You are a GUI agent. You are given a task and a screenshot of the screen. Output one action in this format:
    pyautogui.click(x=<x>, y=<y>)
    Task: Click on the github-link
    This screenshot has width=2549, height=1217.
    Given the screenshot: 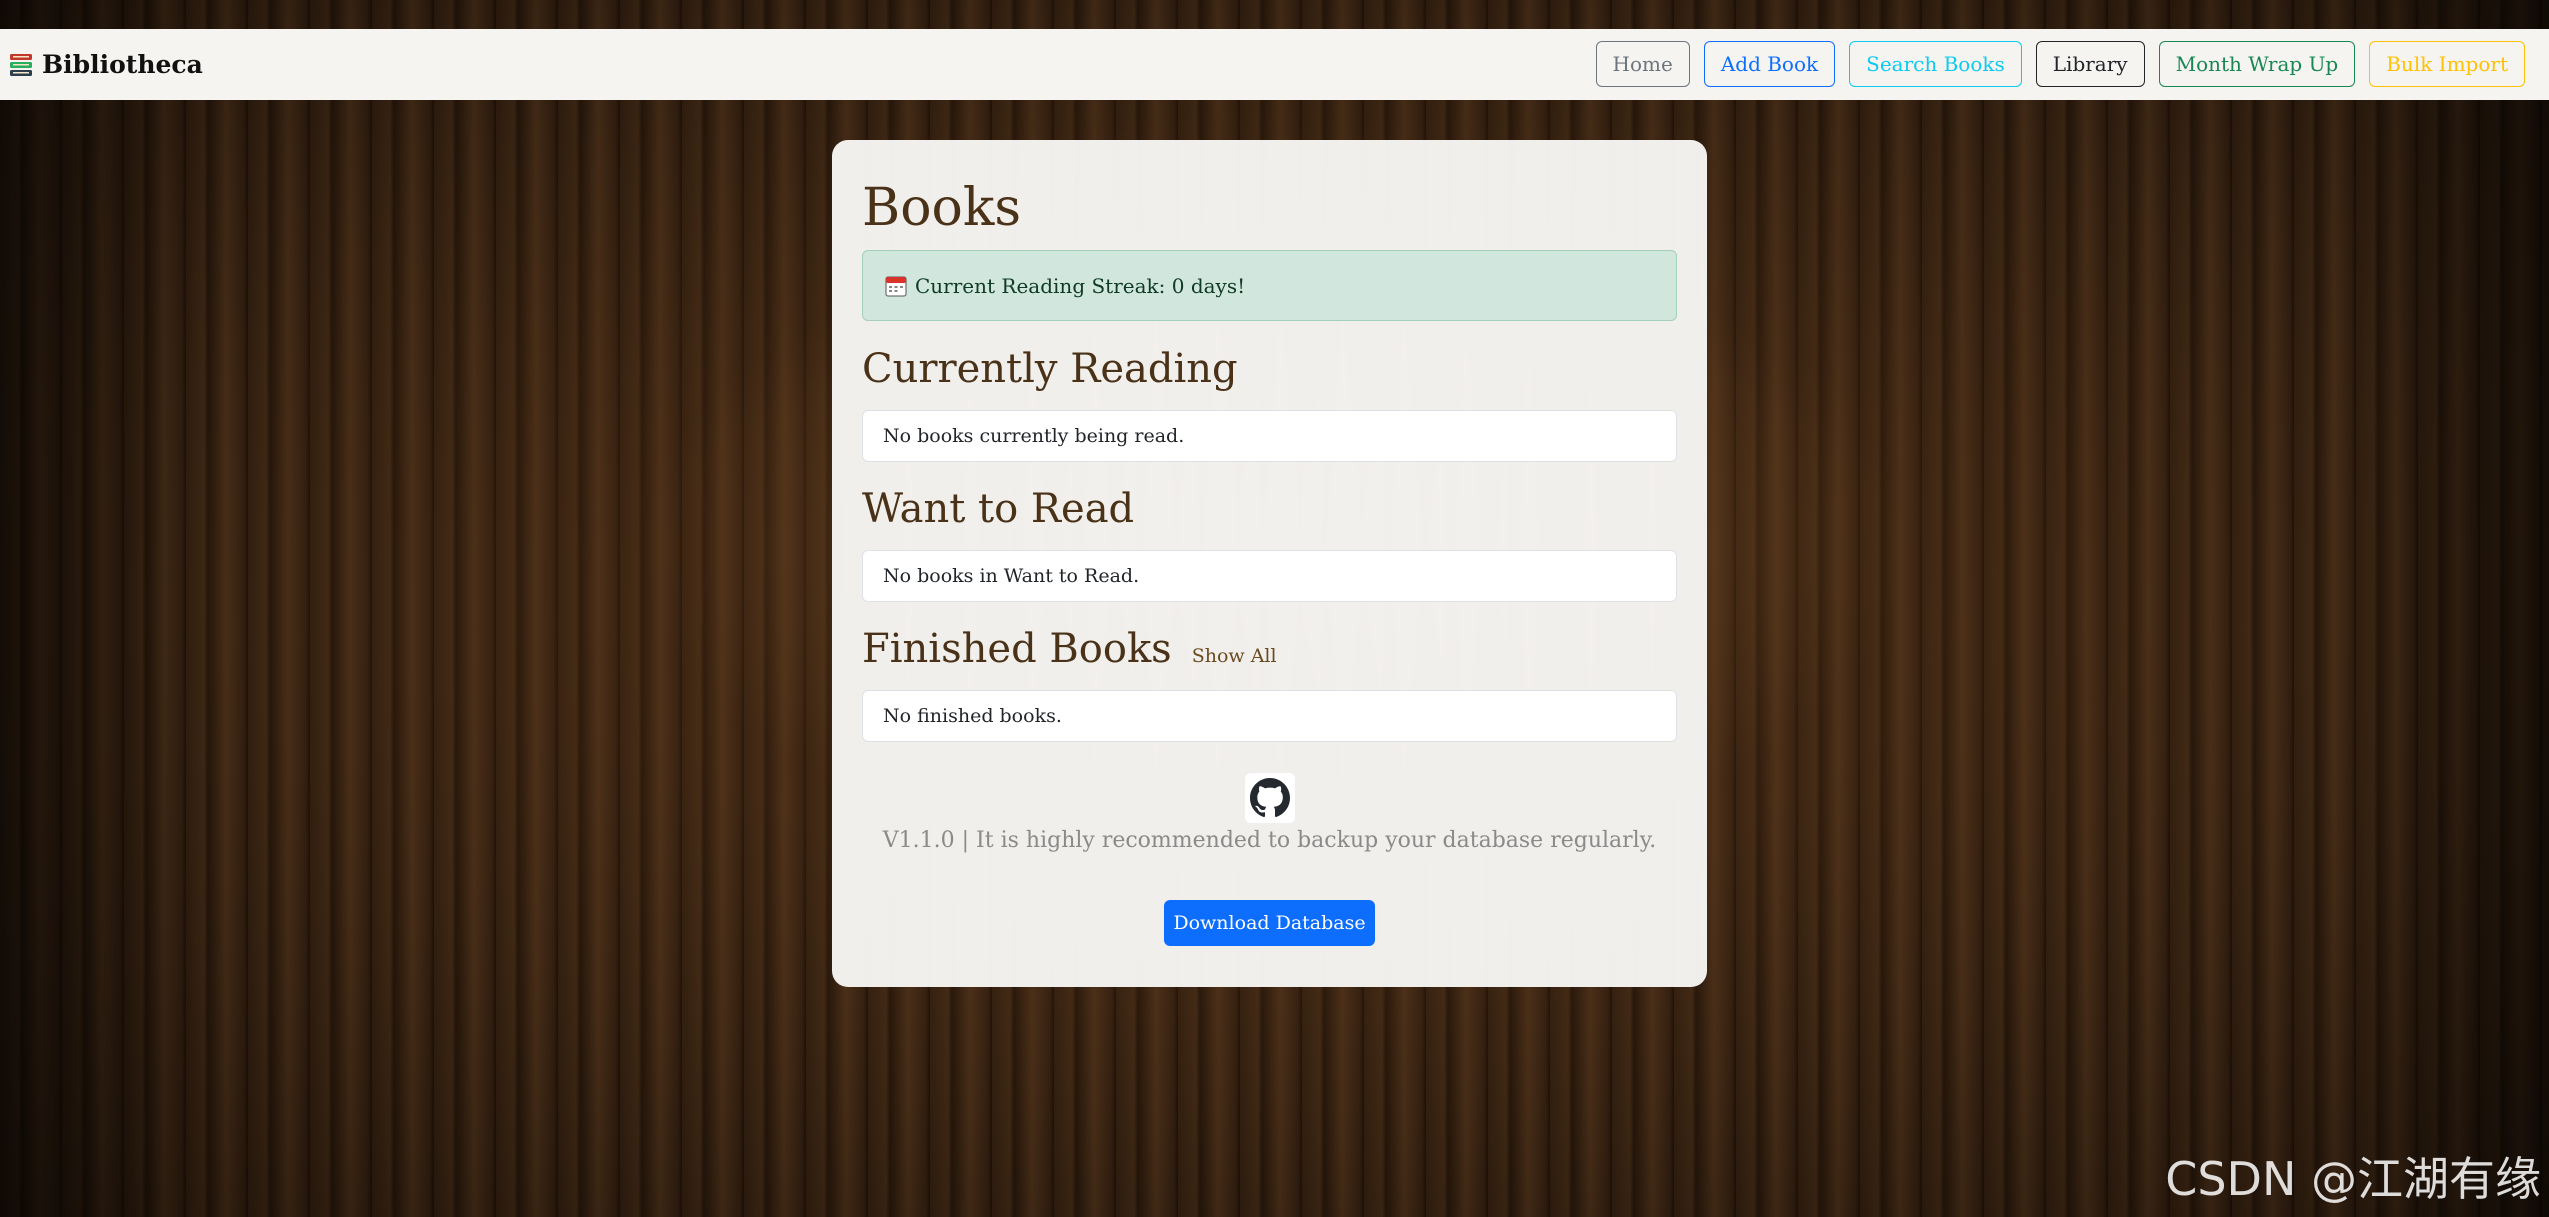 What is the action you would take?
    pyautogui.click(x=1270, y=798)
    